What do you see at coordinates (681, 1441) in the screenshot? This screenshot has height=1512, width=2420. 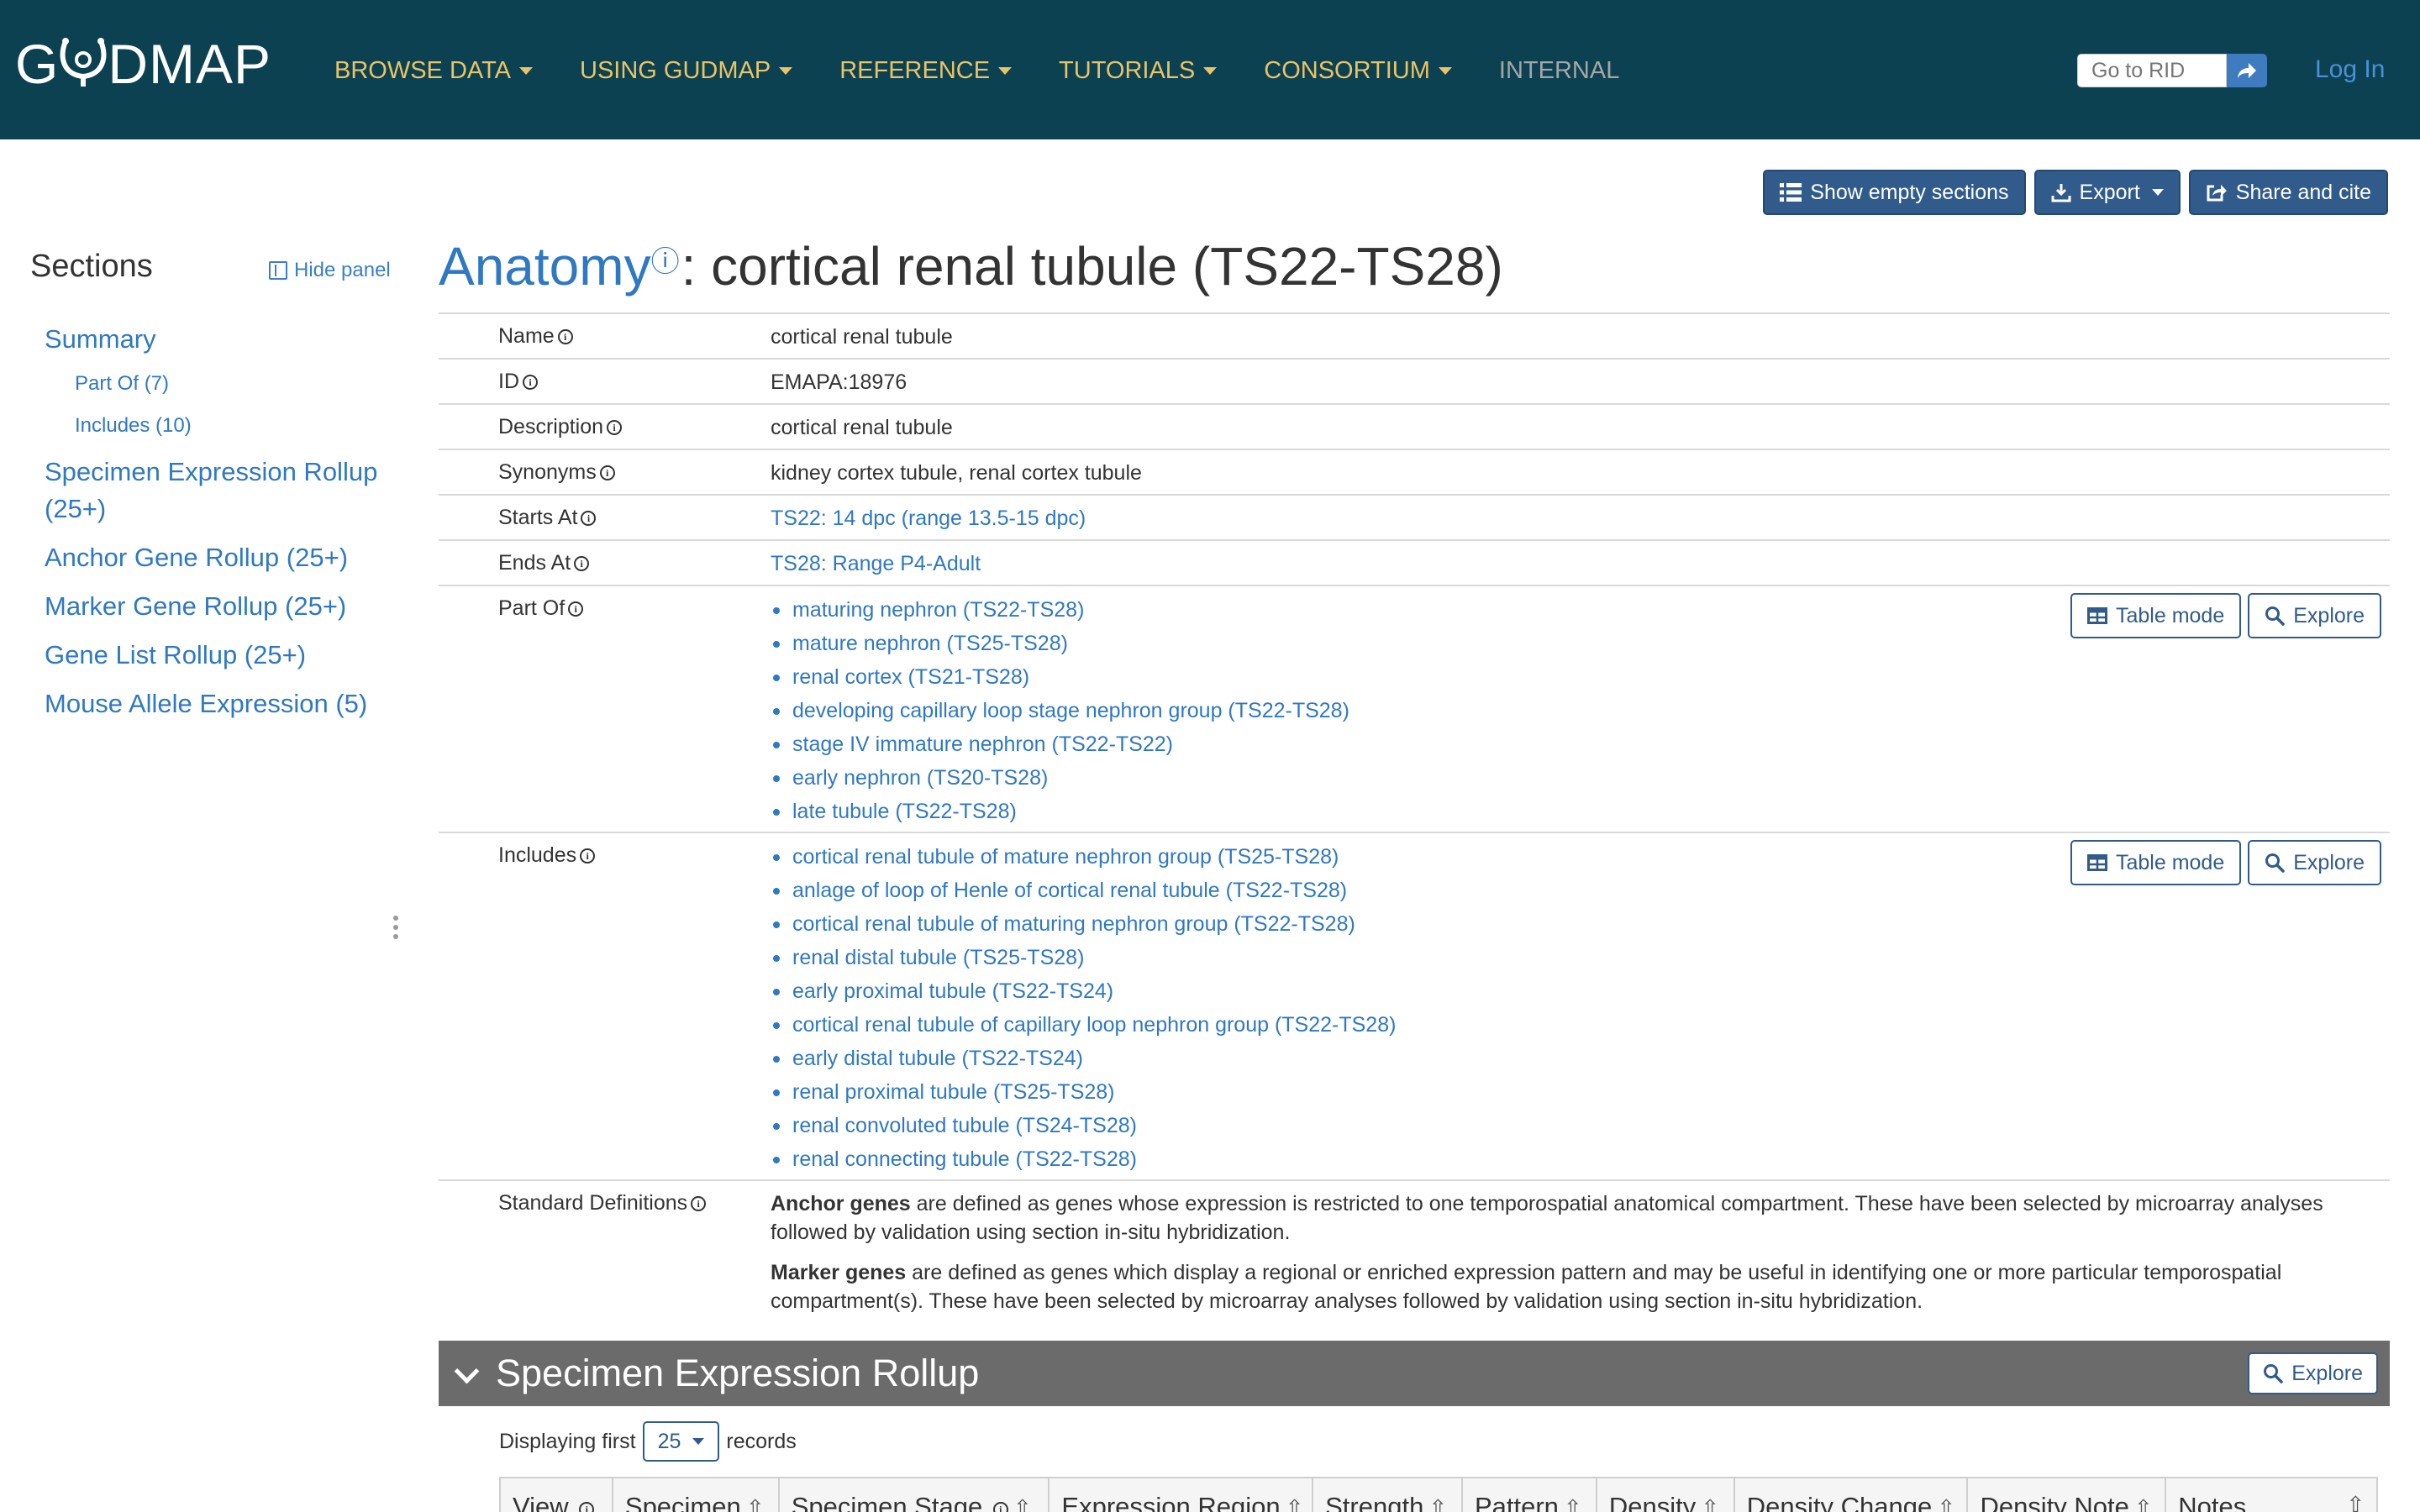 I see `page-size-dropdown: 25` at bounding box center [681, 1441].